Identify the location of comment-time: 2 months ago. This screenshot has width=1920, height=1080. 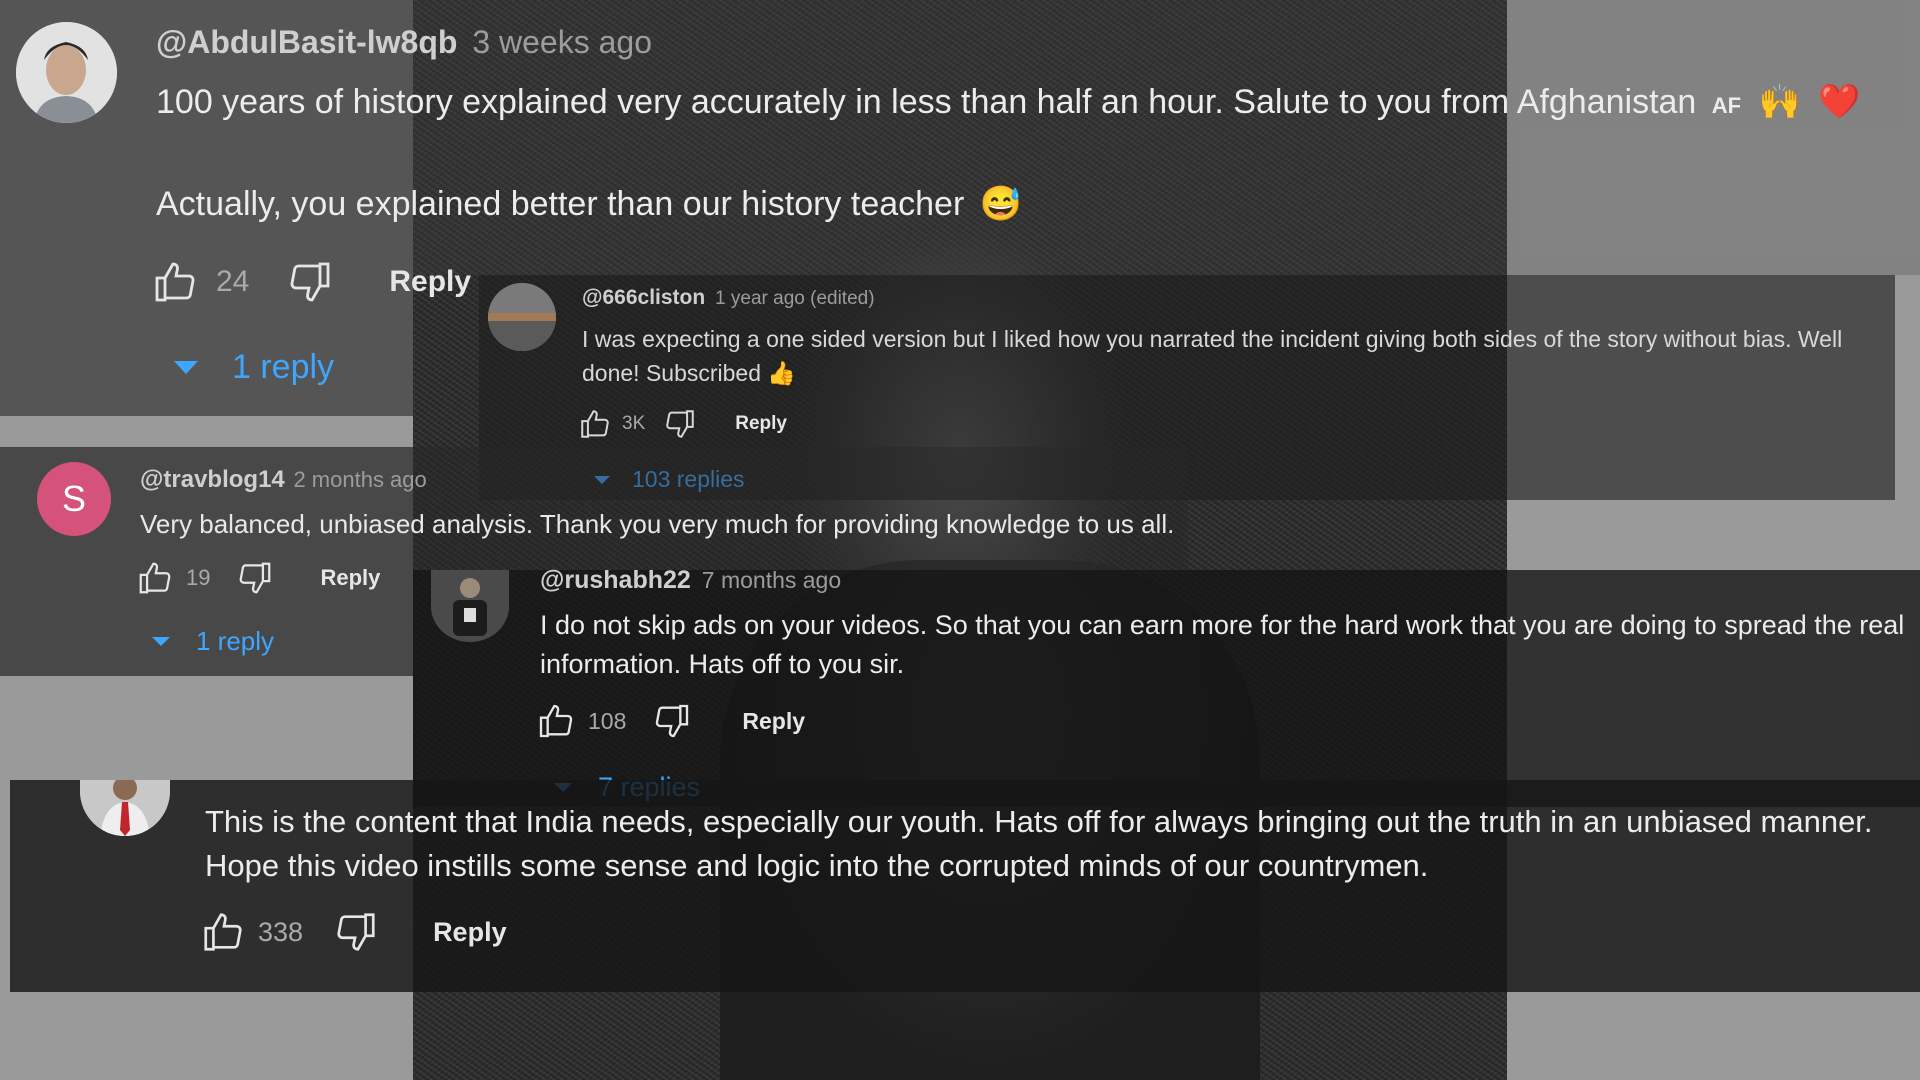
(359, 479).